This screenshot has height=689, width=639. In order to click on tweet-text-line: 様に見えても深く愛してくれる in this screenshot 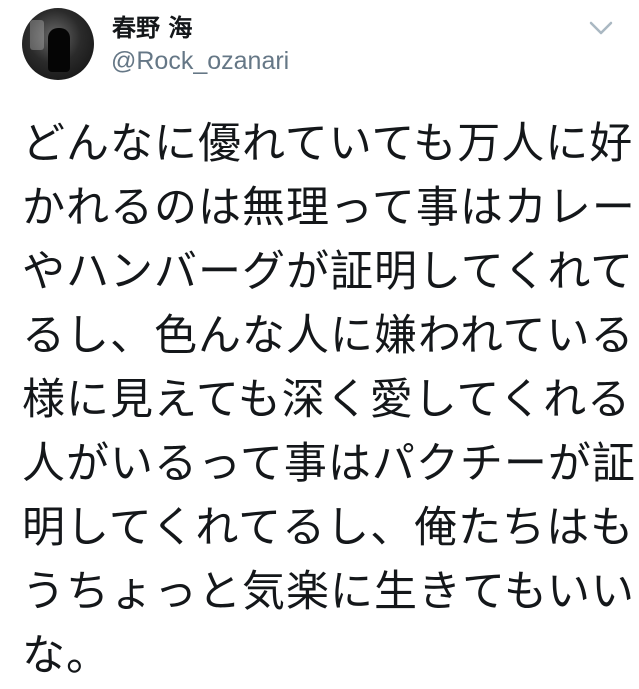, I will do `click(327, 400)`.